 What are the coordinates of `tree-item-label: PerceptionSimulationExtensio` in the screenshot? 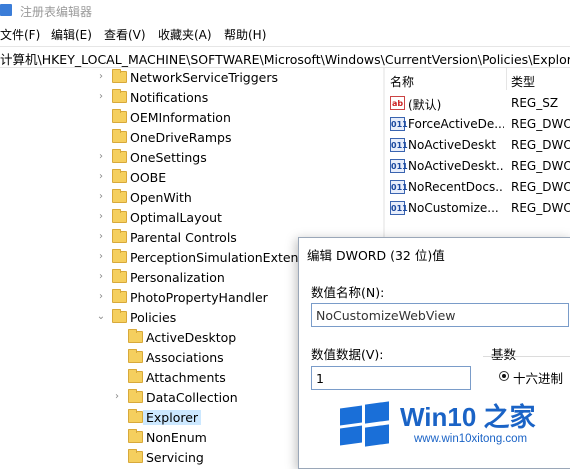 It's located at (223, 257).